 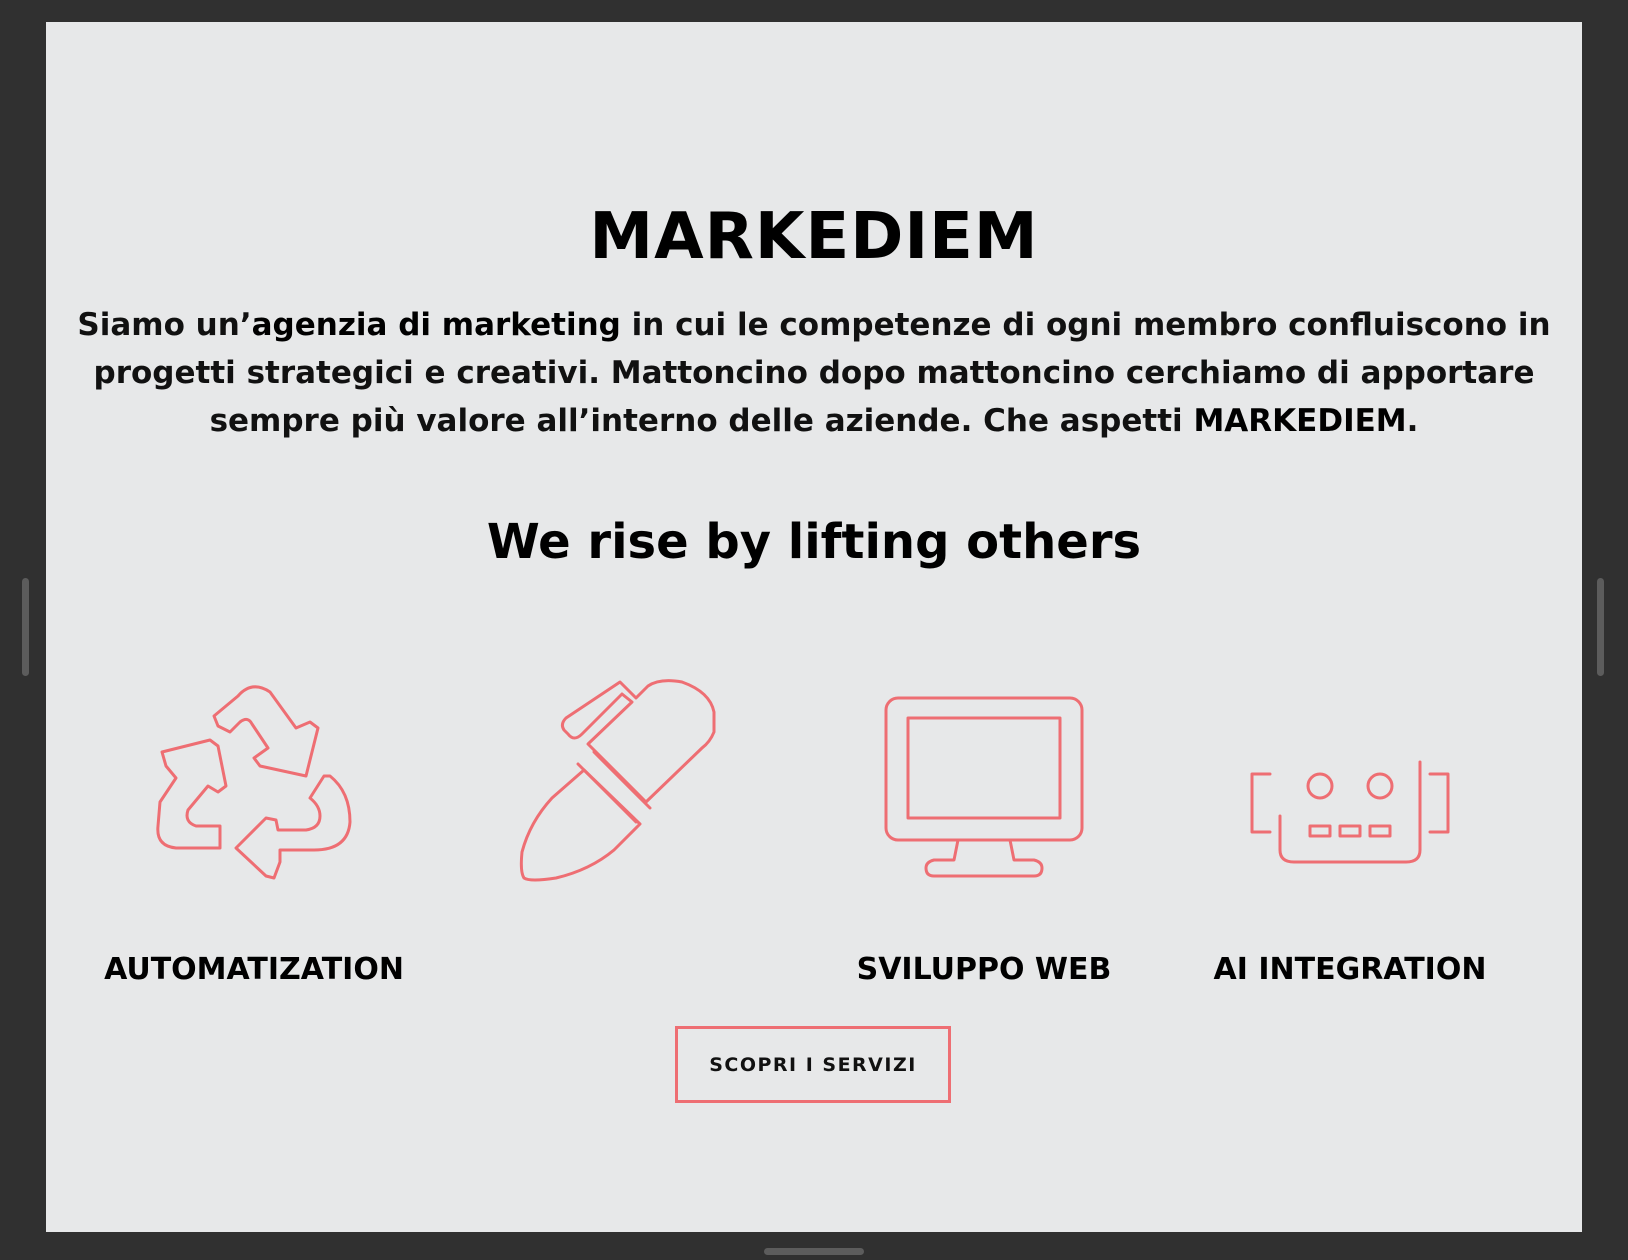 What do you see at coordinates (1412, 421) in the screenshot?
I see `intro-text-3: .` at bounding box center [1412, 421].